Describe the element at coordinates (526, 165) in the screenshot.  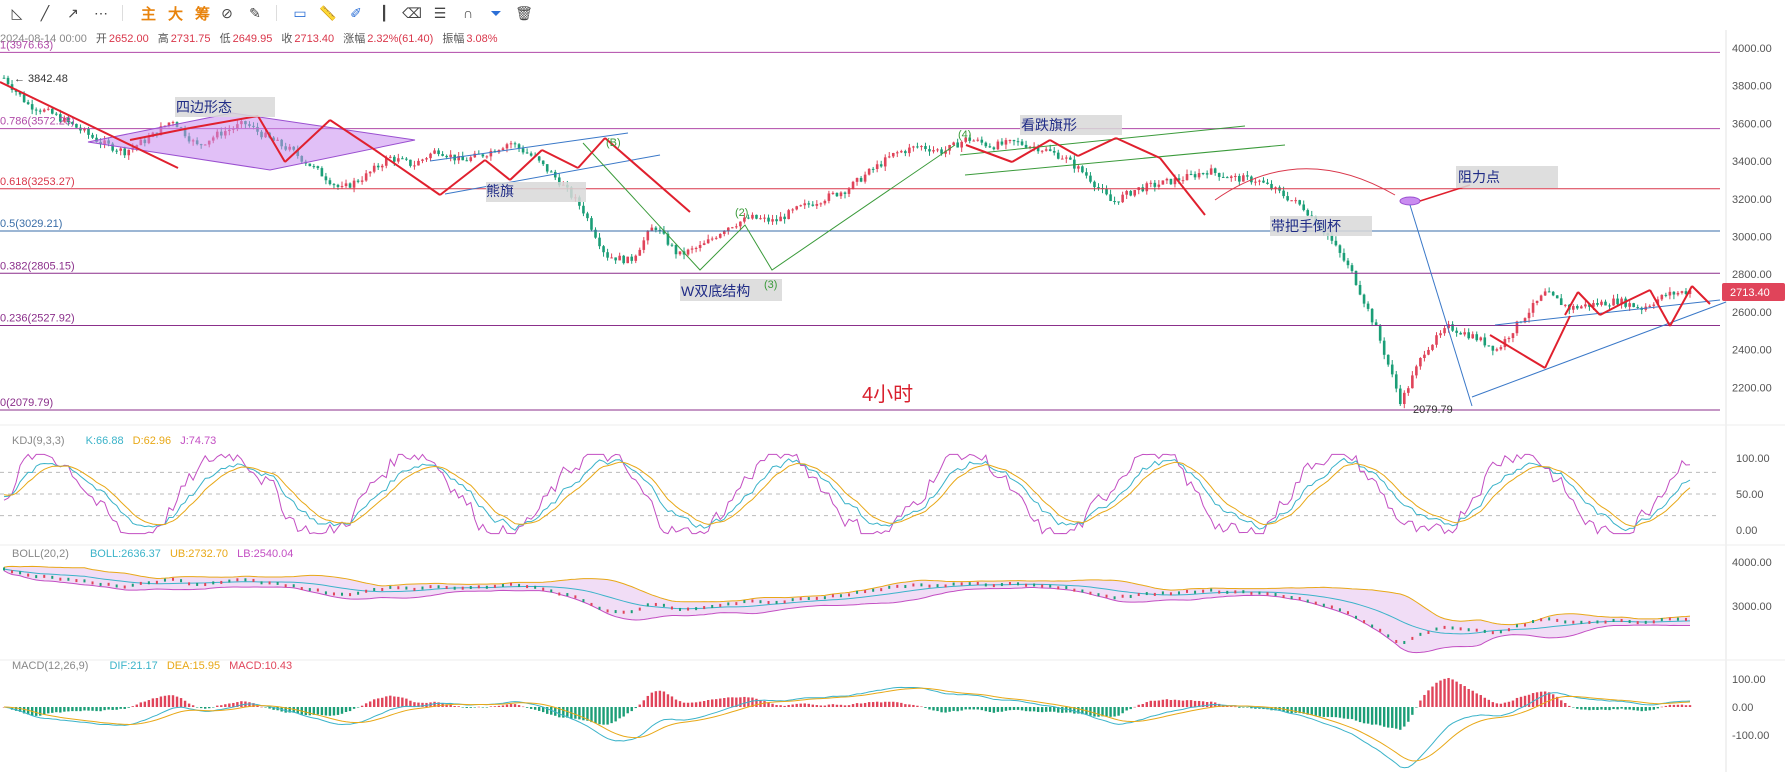
I see `trend-arrow` at that location.